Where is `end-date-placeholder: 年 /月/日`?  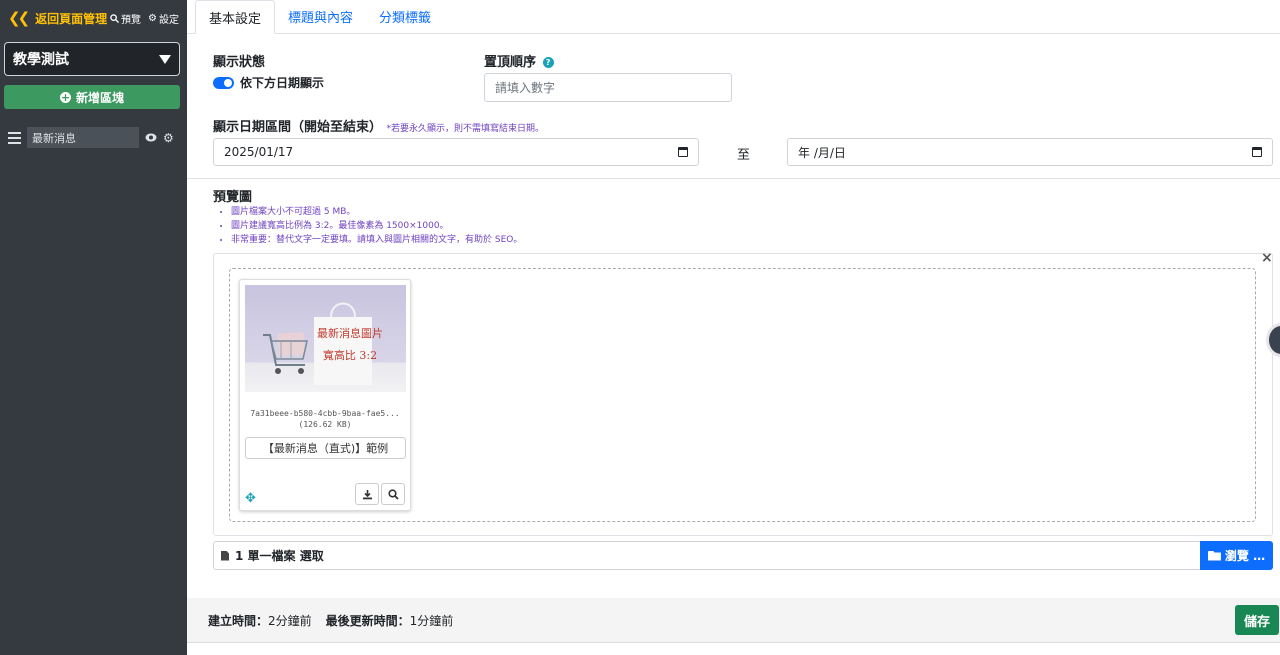
end-date-placeholder: 年 /月/日 is located at coordinates (822, 152).